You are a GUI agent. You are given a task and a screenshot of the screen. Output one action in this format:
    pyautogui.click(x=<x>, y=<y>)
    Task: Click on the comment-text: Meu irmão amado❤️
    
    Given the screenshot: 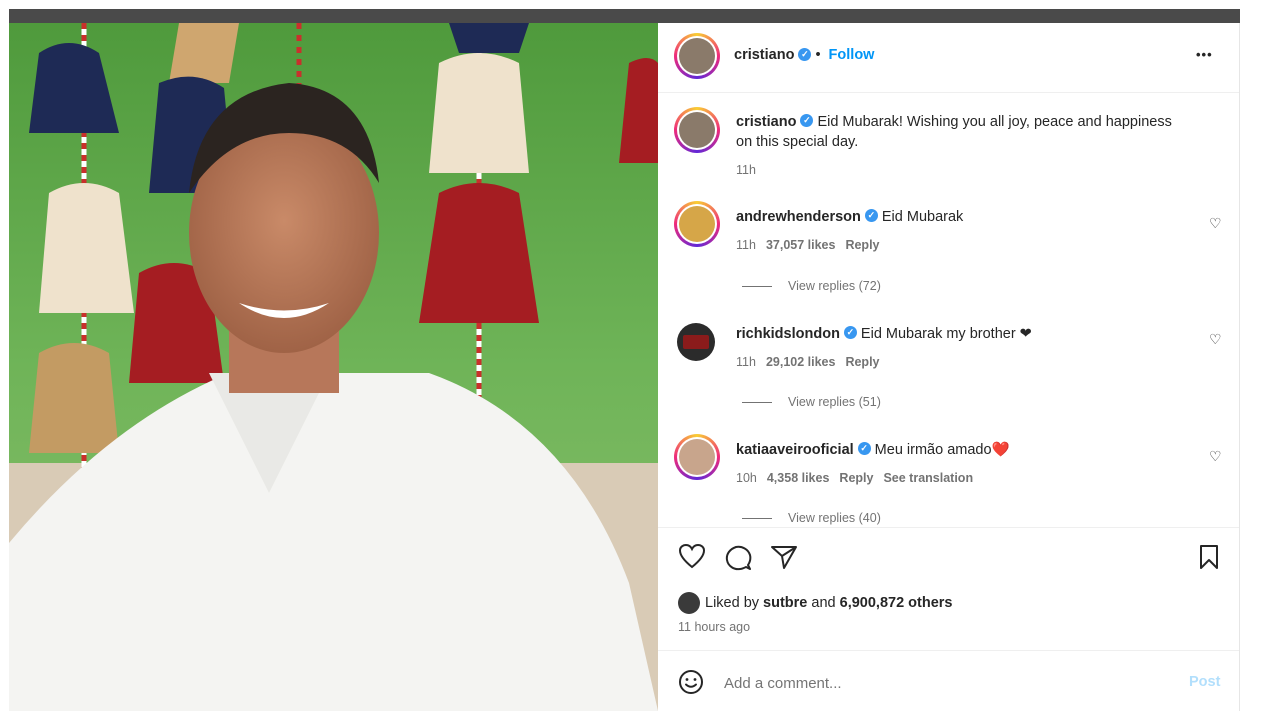 What is the action you would take?
    pyautogui.click(x=942, y=450)
    